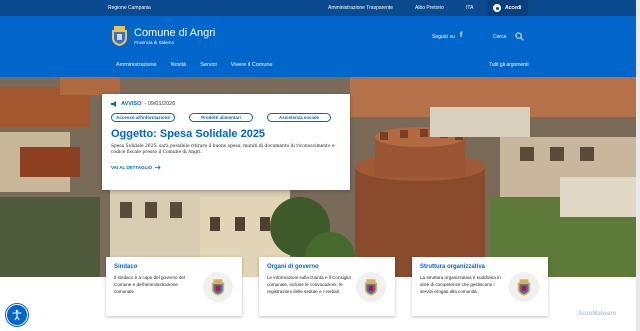  Describe the element at coordinates (136, 65) in the screenshot. I see `nav-item-amministrazione: Amministrazione` at that location.